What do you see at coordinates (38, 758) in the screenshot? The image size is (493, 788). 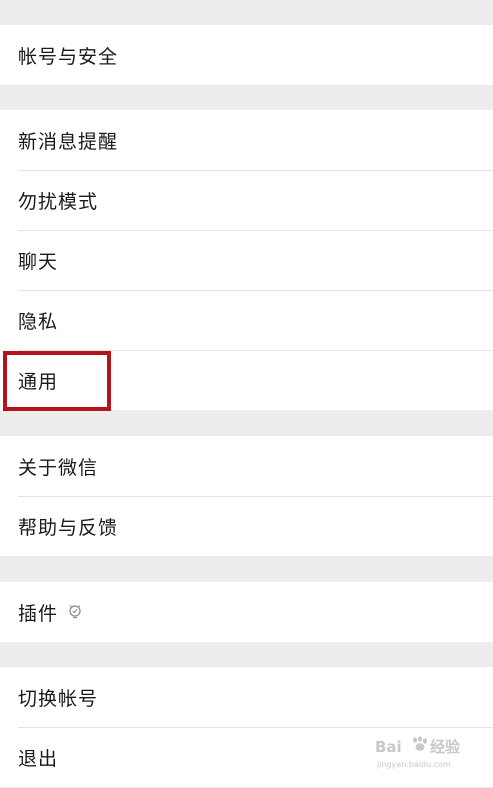 I see `settings-item-label: 退出` at bounding box center [38, 758].